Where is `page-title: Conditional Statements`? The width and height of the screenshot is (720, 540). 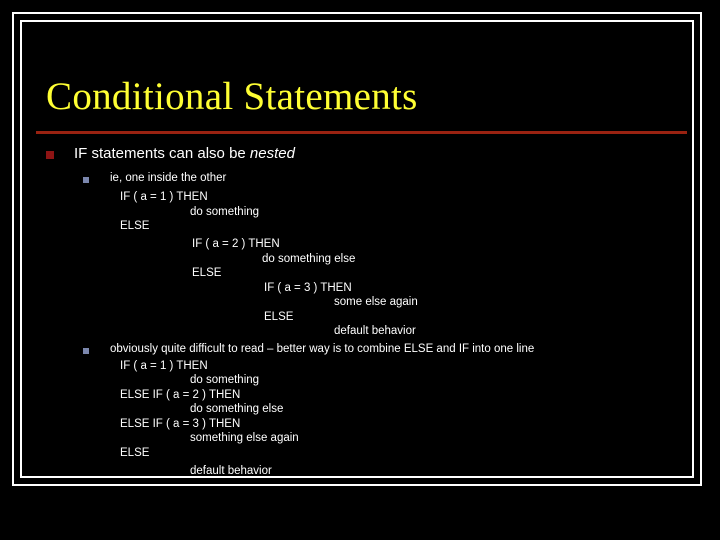 page-title: Conditional Statements is located at coordinates (232, 96).